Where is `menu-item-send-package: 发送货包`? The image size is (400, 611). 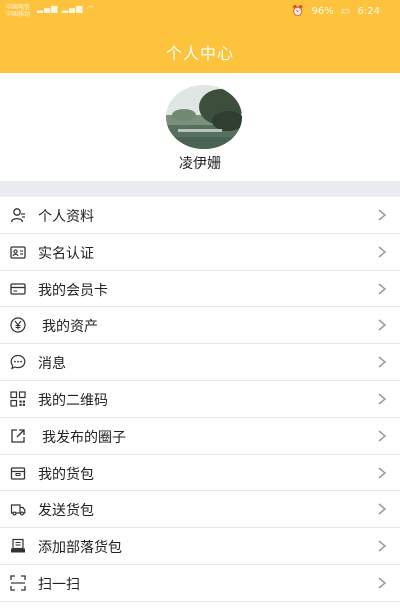
menu-item-send-package: 发送货包 is located at coordinates (200, 510).